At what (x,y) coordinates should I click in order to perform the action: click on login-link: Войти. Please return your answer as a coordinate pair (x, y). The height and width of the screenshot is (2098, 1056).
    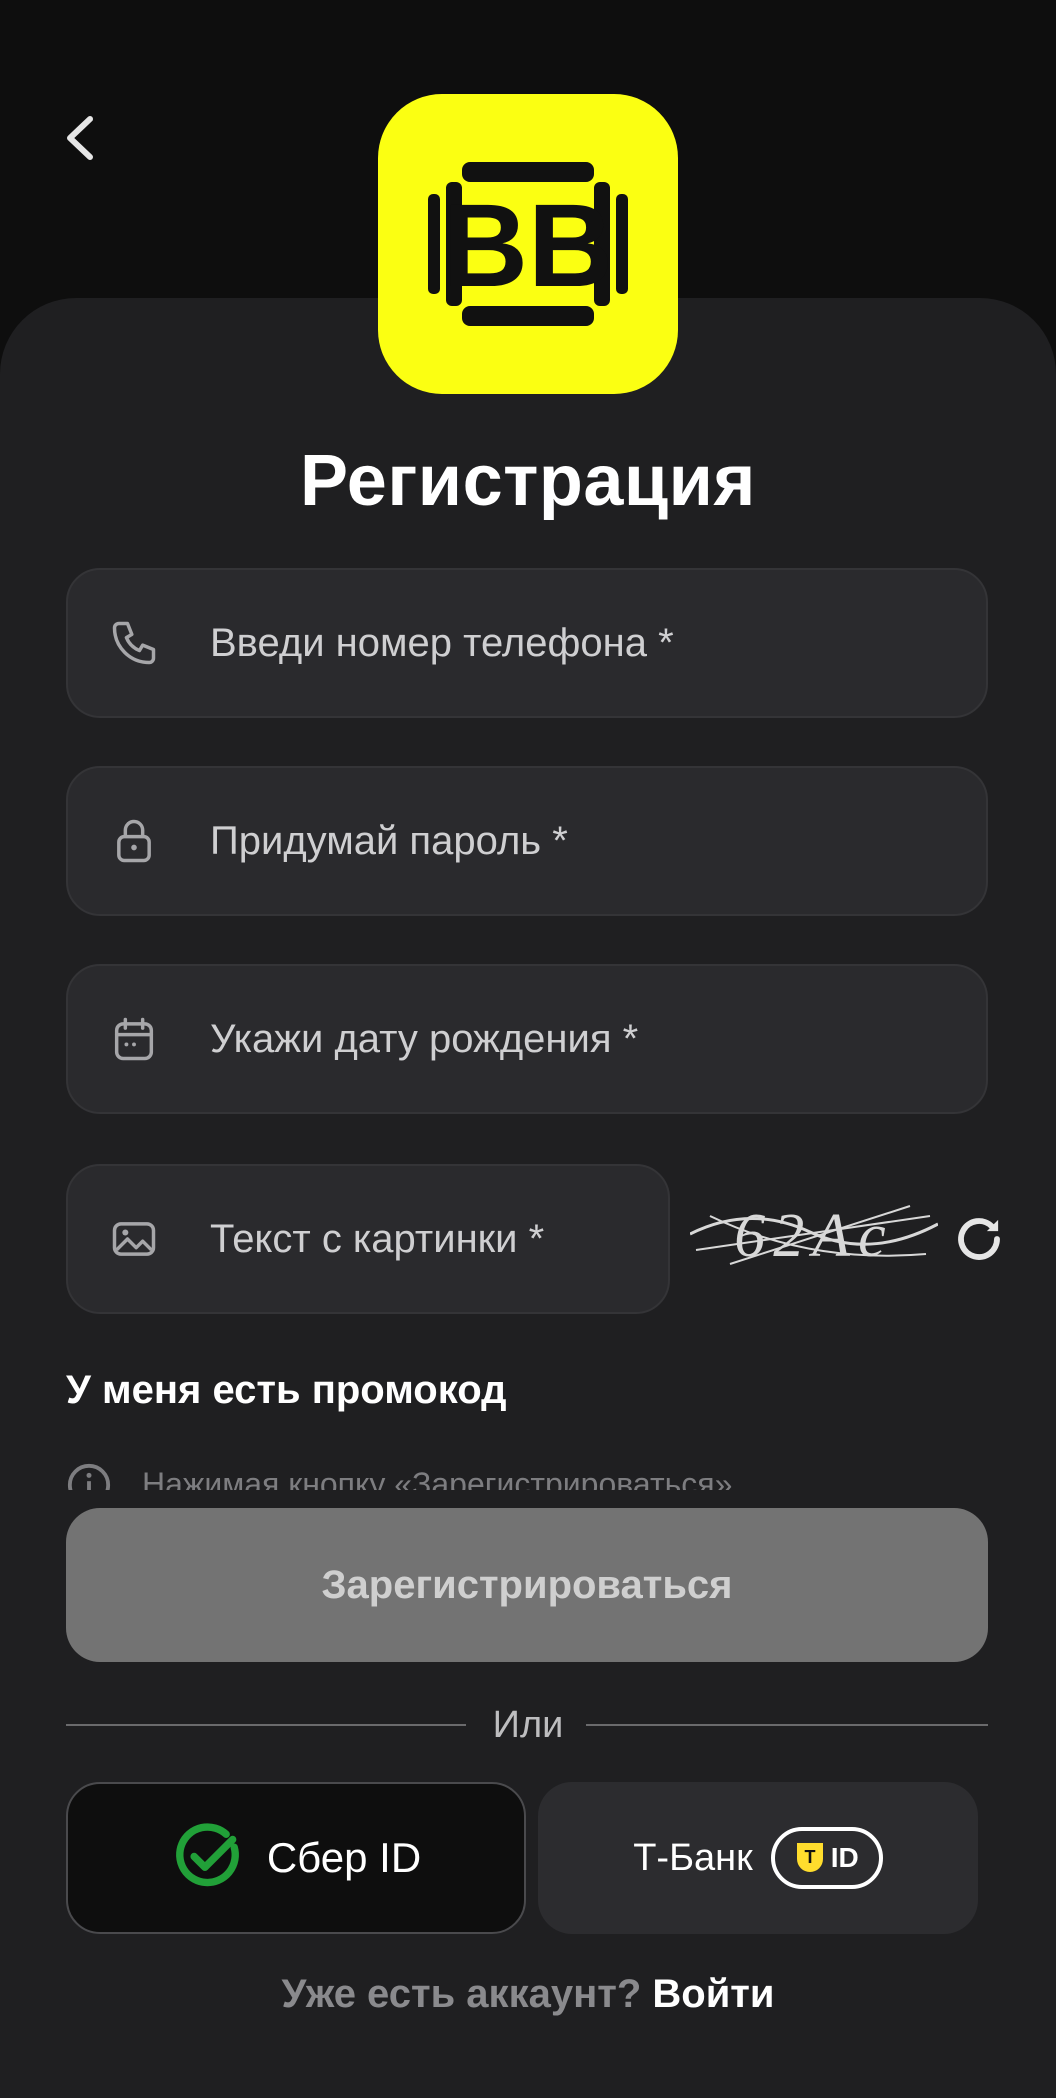
    Looking at the image, I should click on (713, 1994).